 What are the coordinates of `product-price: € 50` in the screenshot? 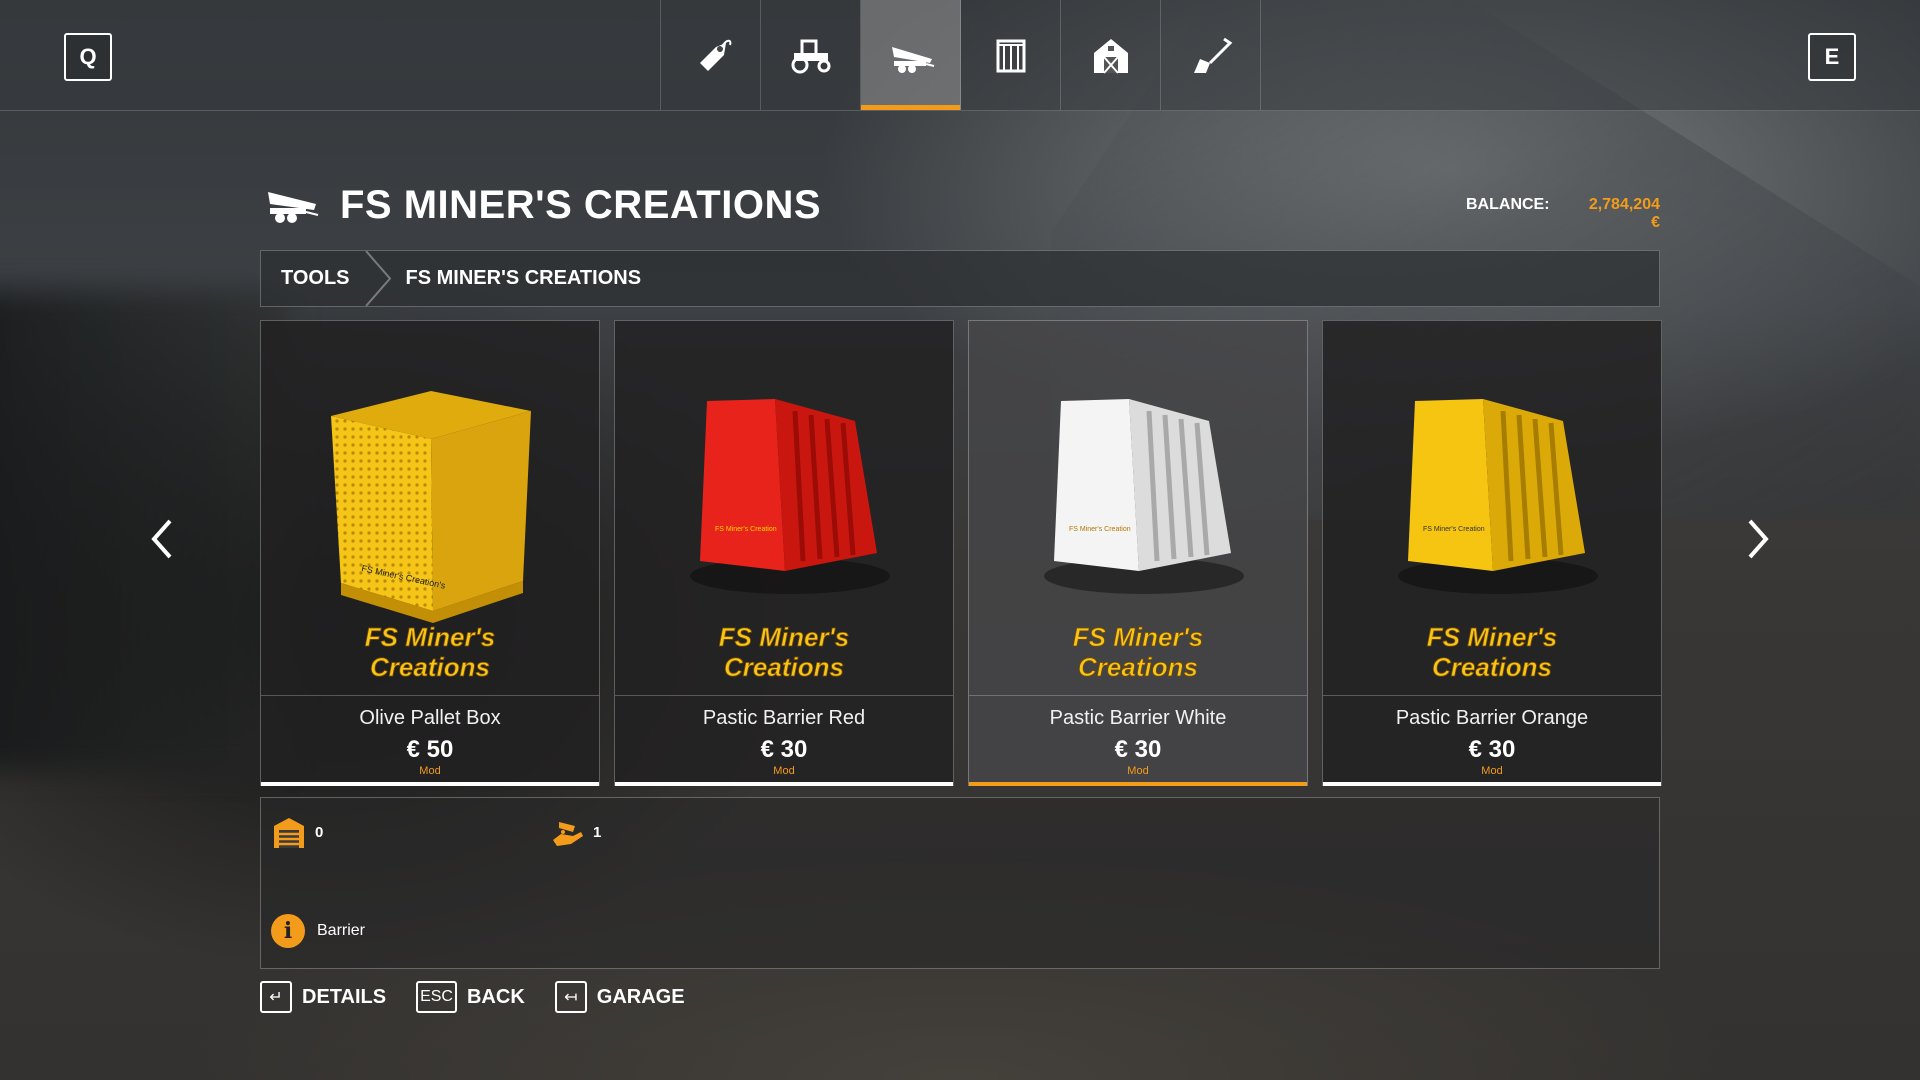 It's located at (430, 749).